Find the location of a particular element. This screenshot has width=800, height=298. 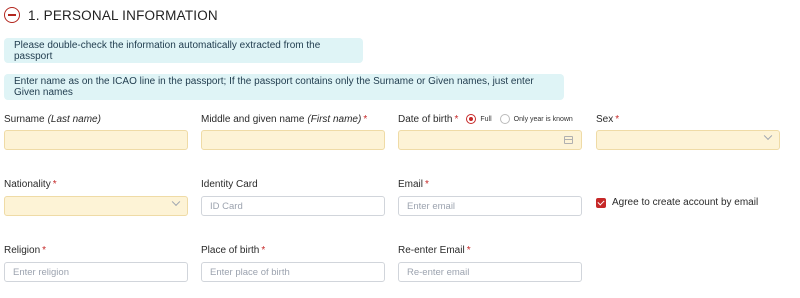

religion-input: Enter religion is located at coordinates (96, 272).